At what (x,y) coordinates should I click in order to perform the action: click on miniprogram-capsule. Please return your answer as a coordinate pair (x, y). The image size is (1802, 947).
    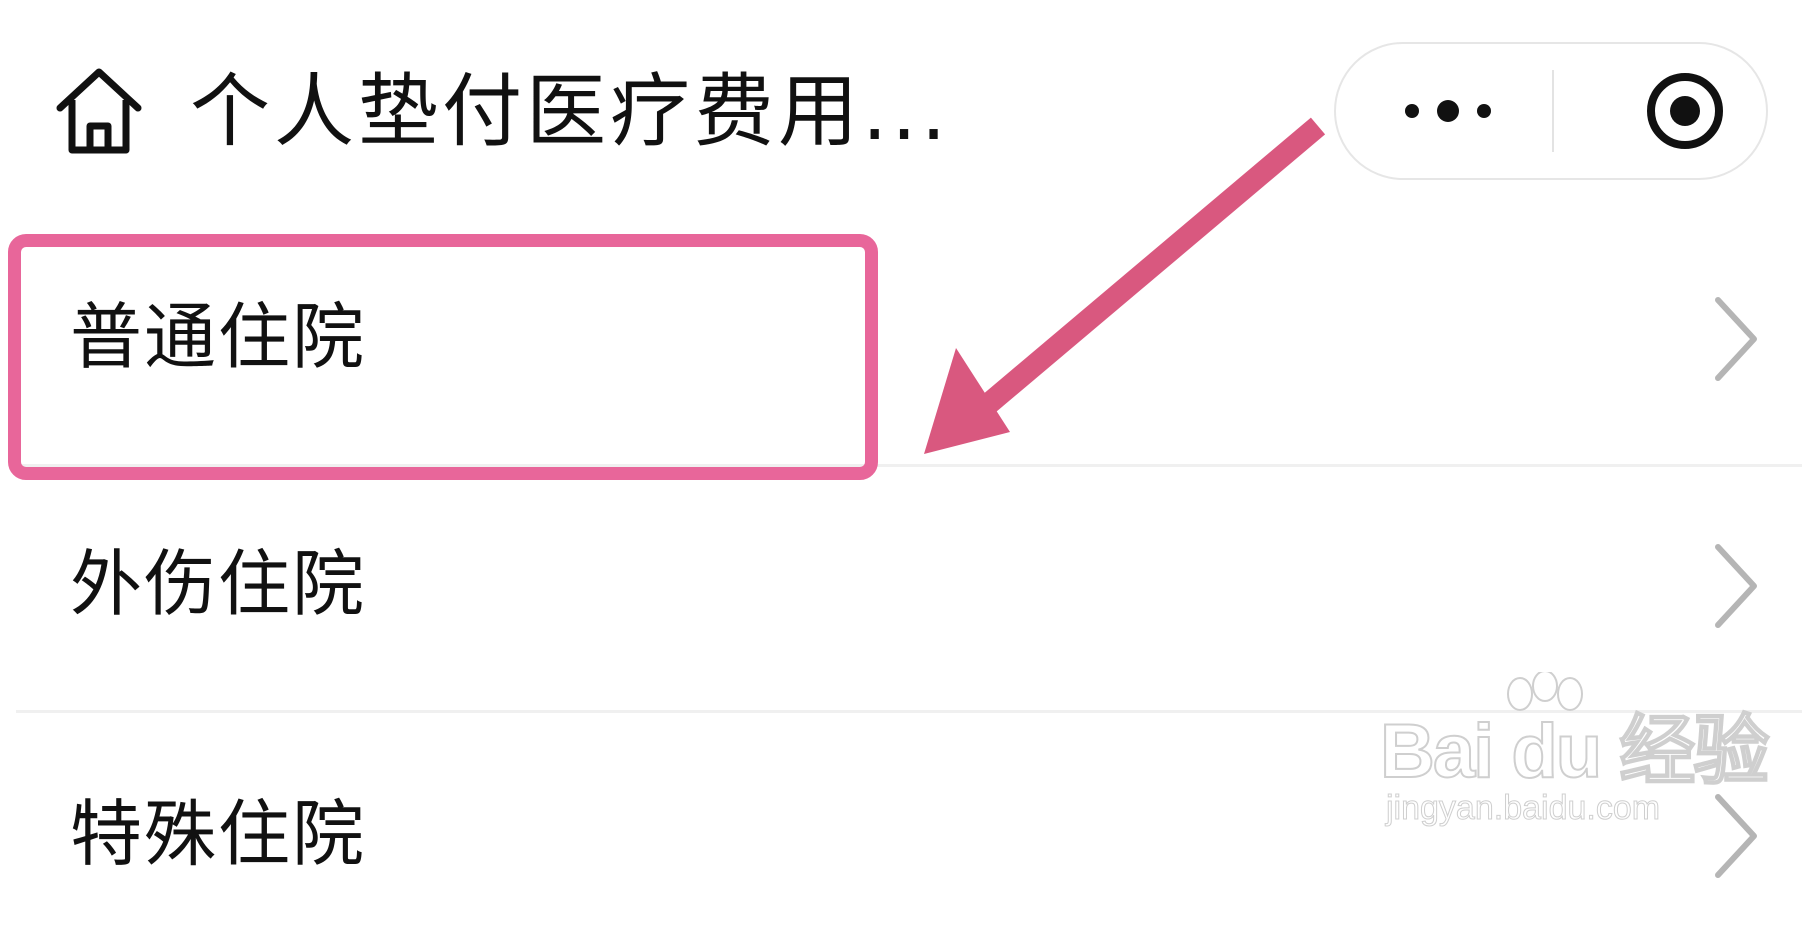
    Looking at the image, I should click on (1551, 111).